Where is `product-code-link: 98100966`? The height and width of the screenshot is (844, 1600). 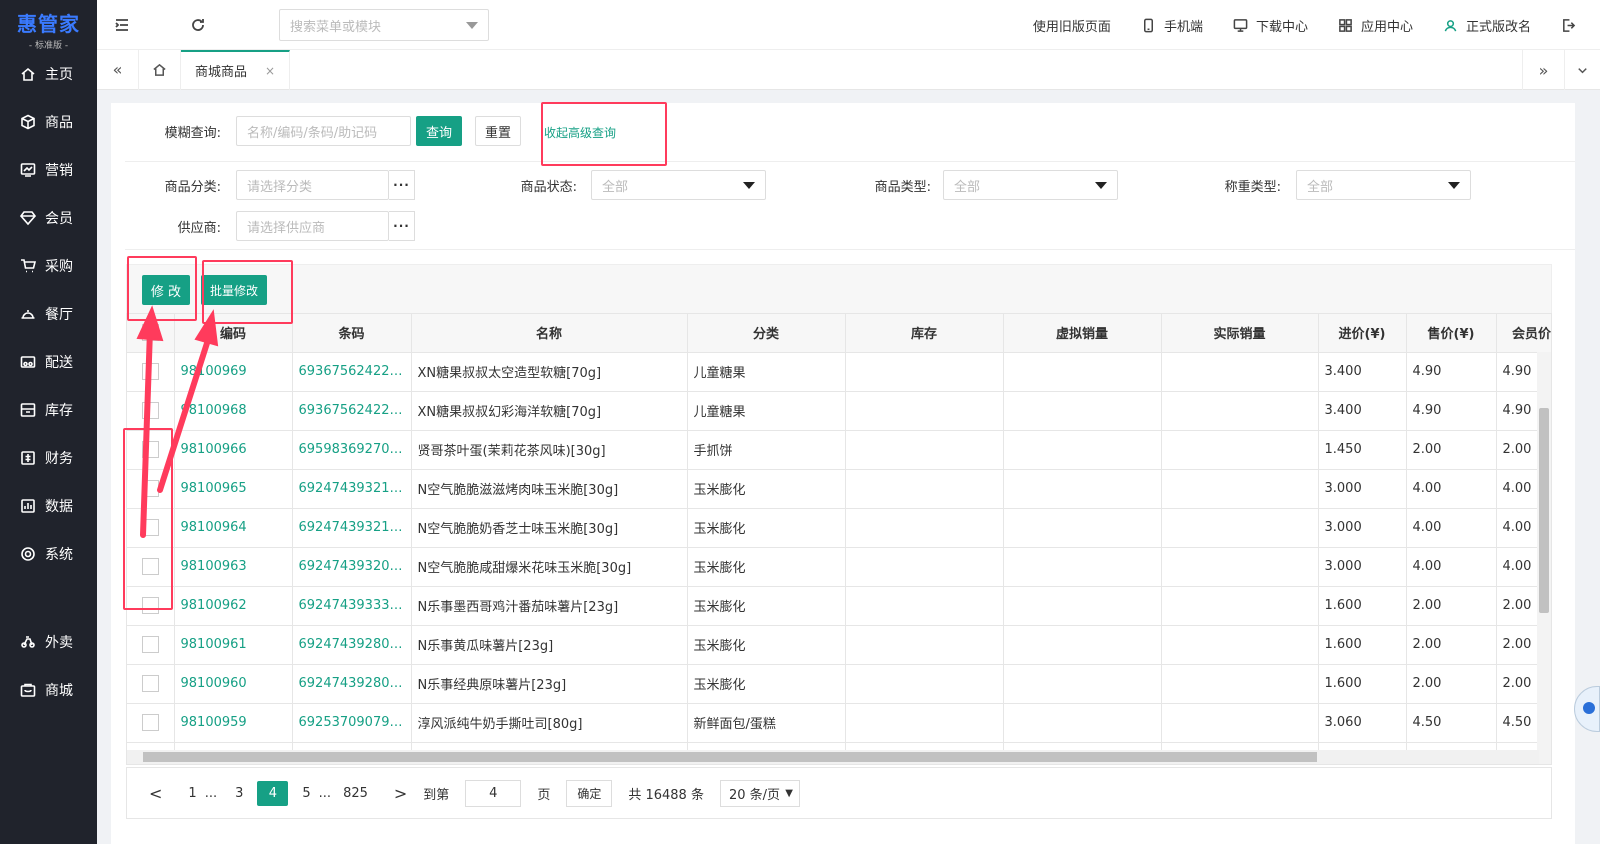 product-code-link: 98100966 is located at coordinates (233, 450).